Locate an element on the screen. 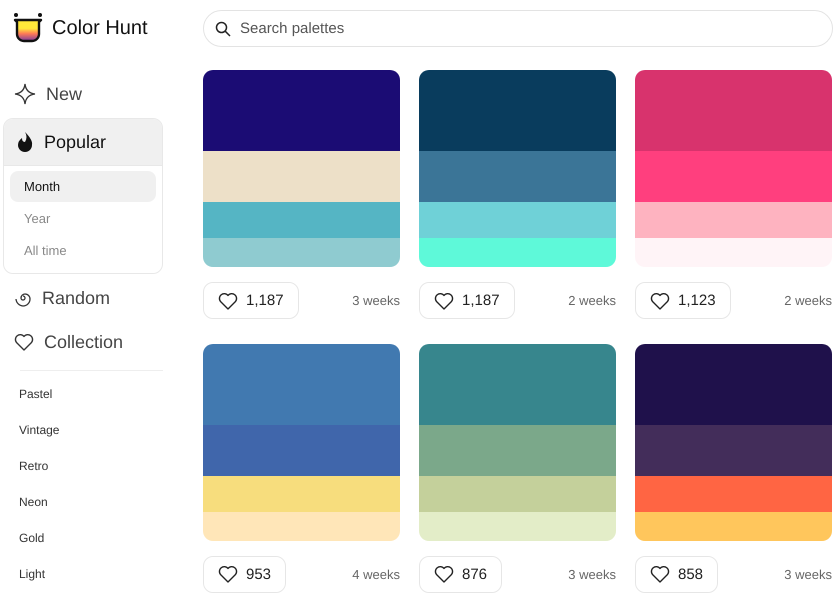 The width and height of the screenshot is (839, 598). period-option: Year is located at coordinates (83, 218).